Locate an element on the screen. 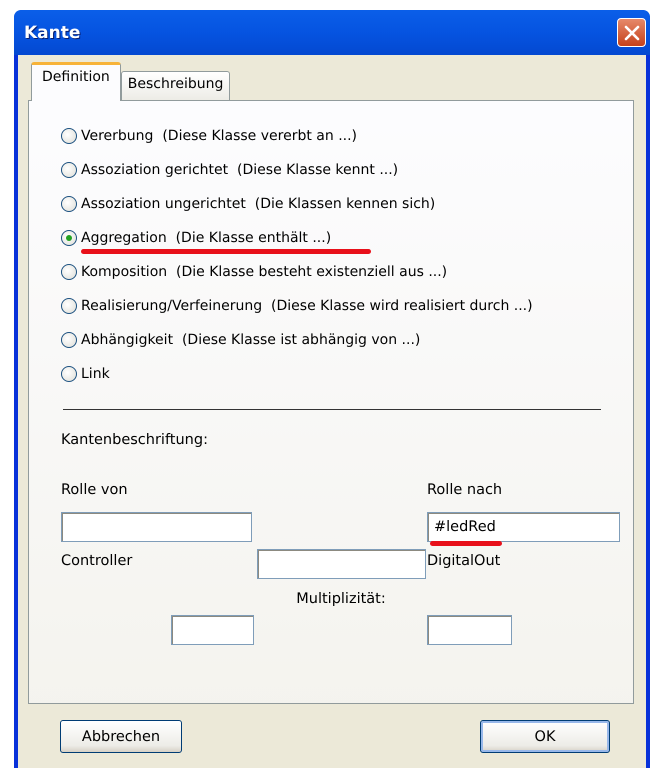 Image resolution: width=660 pixels, height=768 pixels. window-title: Kante is located at coordinates (52, 32).